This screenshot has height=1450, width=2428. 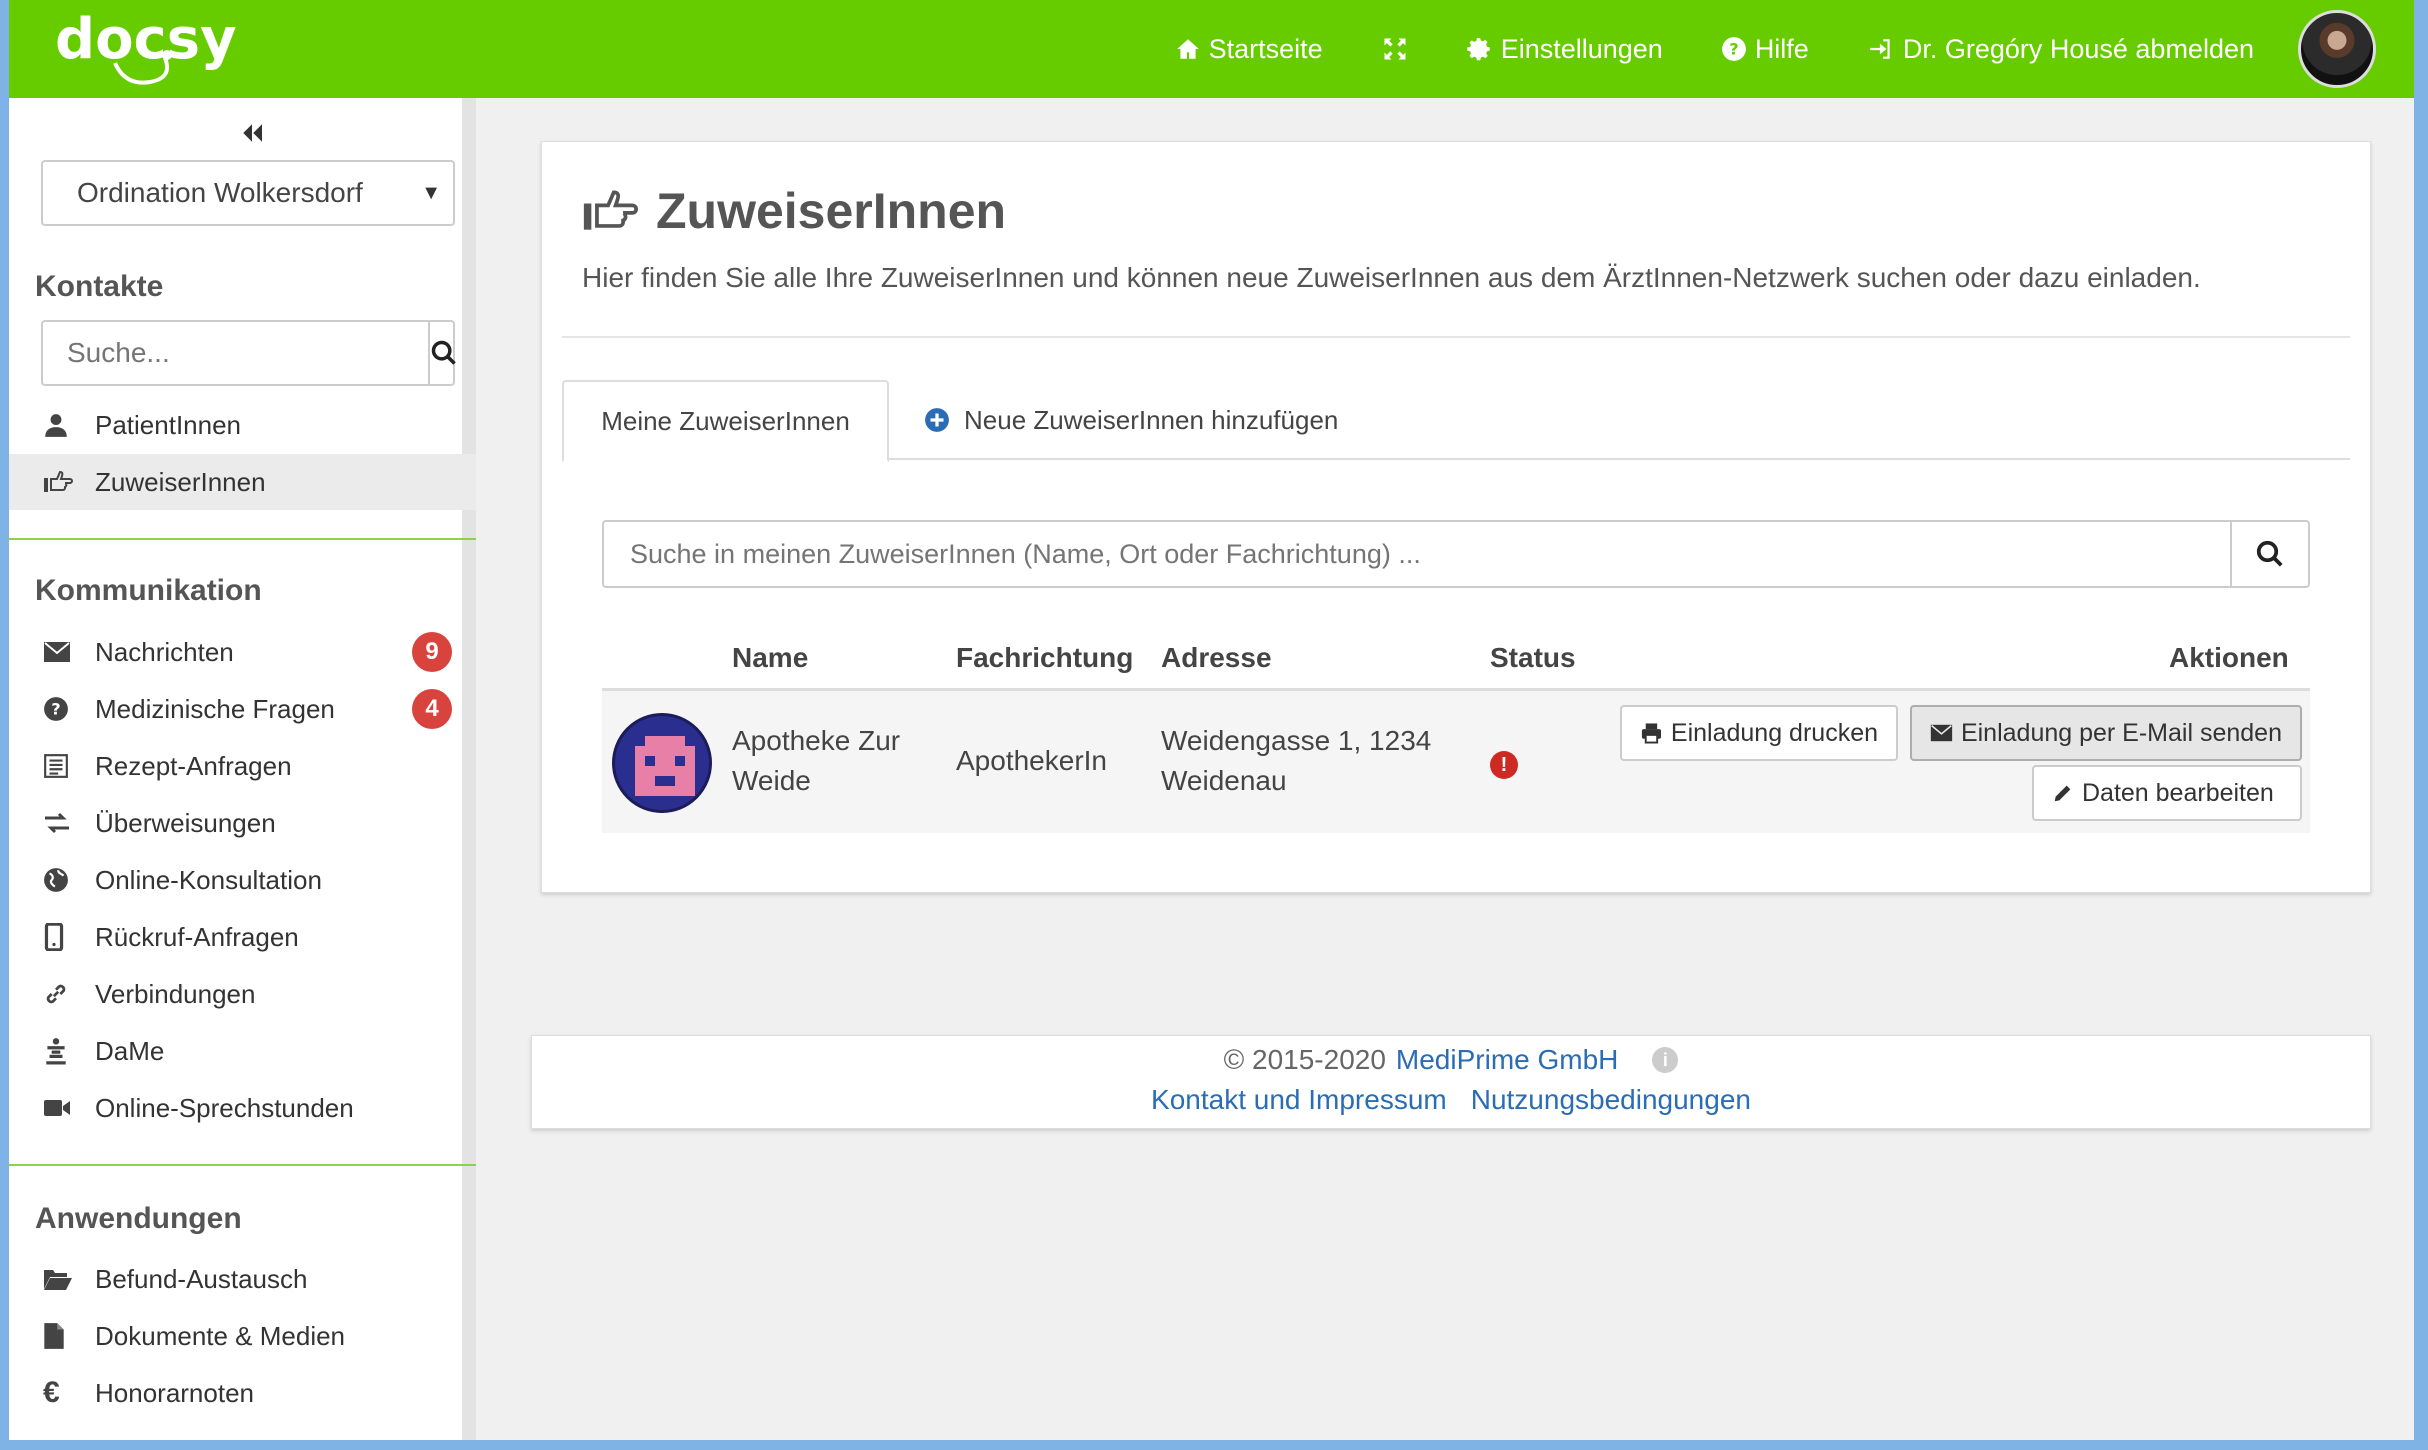 I want to click on unread-count-badge: 4, so click(x=432, y=709).